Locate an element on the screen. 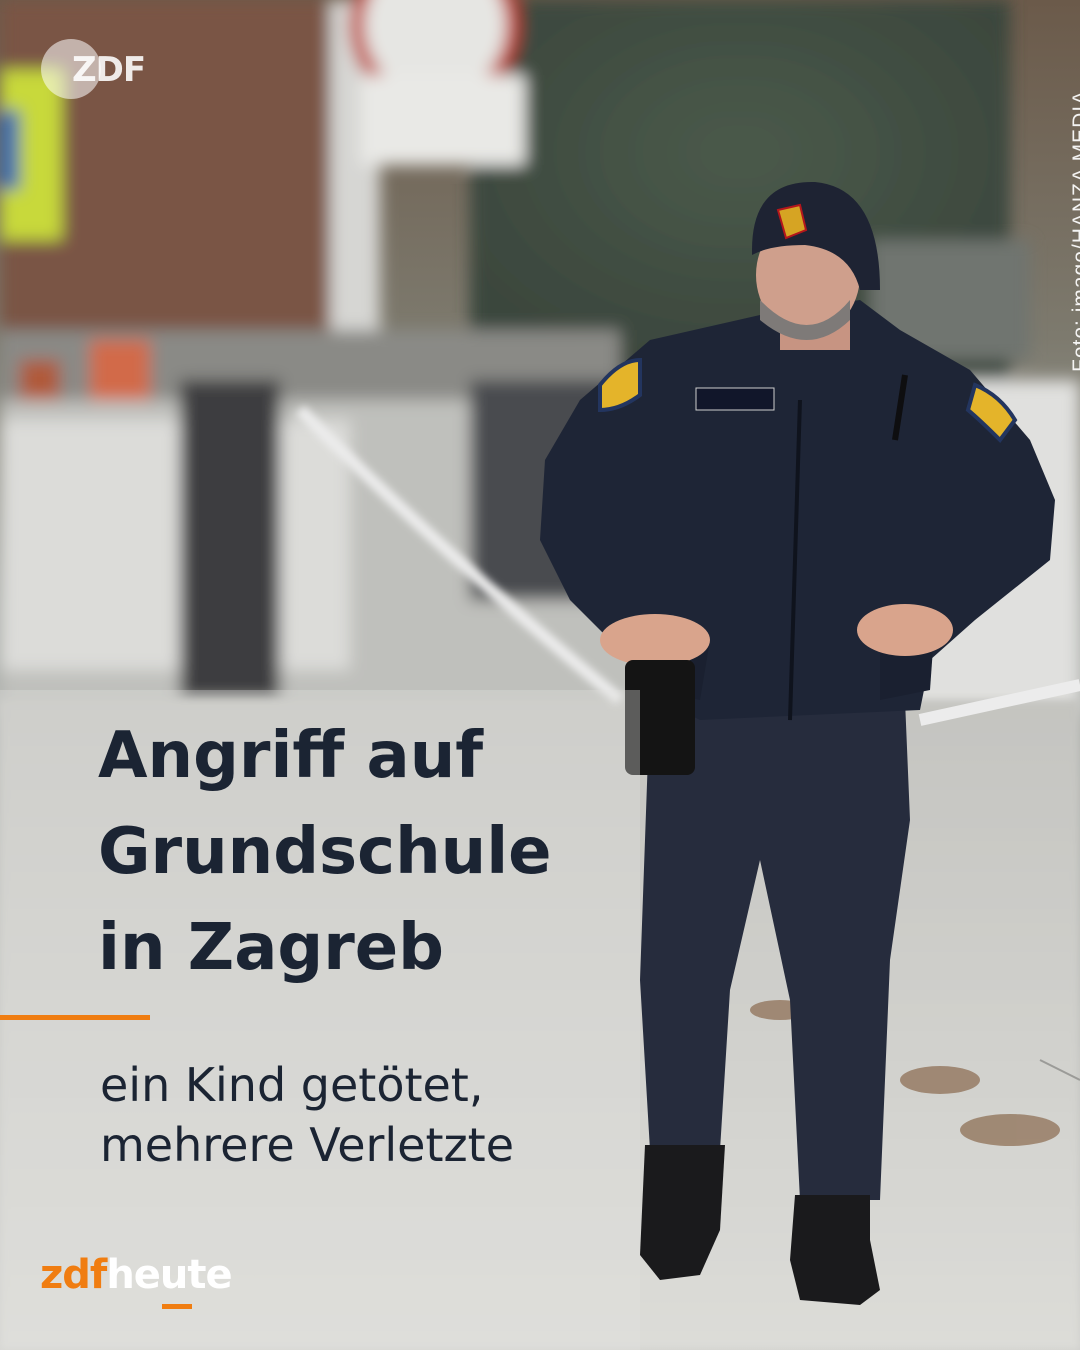  subtitle: ein Kind getötet, mehrere Verletzte is located at coordinates (307, 1115).